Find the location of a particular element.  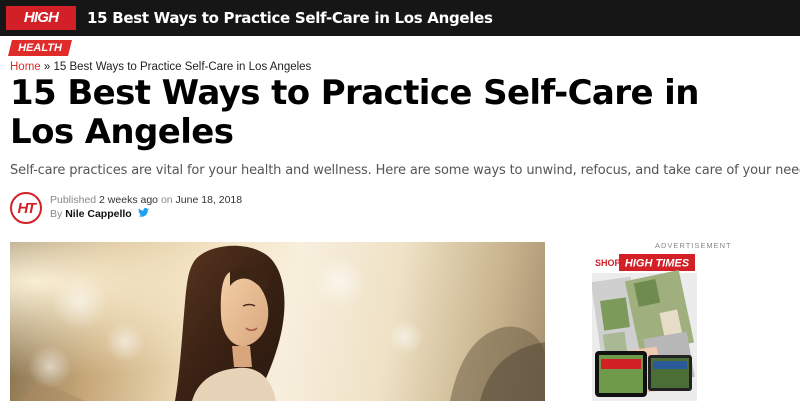

magazine-ad-graphic: SHOP HIGH TIMES is located at coordinates (644, 326).